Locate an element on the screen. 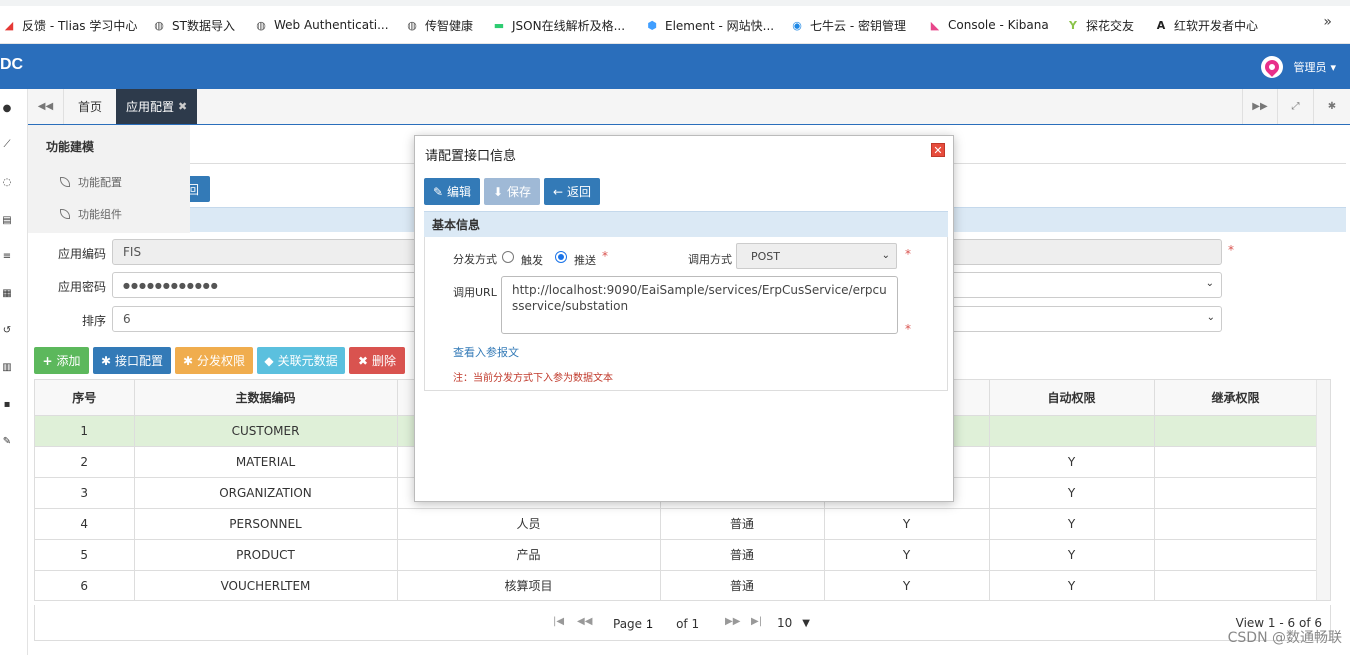 The height and width of the screenshot is (655, 1350). col-header-index: 序号 is located at coordinates (85, 398).